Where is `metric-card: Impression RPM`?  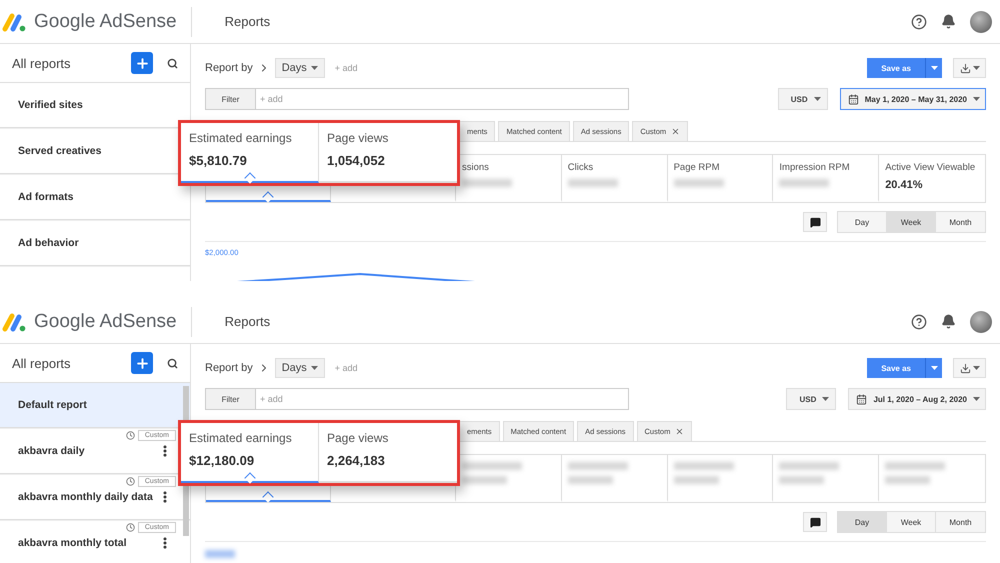
metric-card: Impression RPM is located at coordinates (826, 178).